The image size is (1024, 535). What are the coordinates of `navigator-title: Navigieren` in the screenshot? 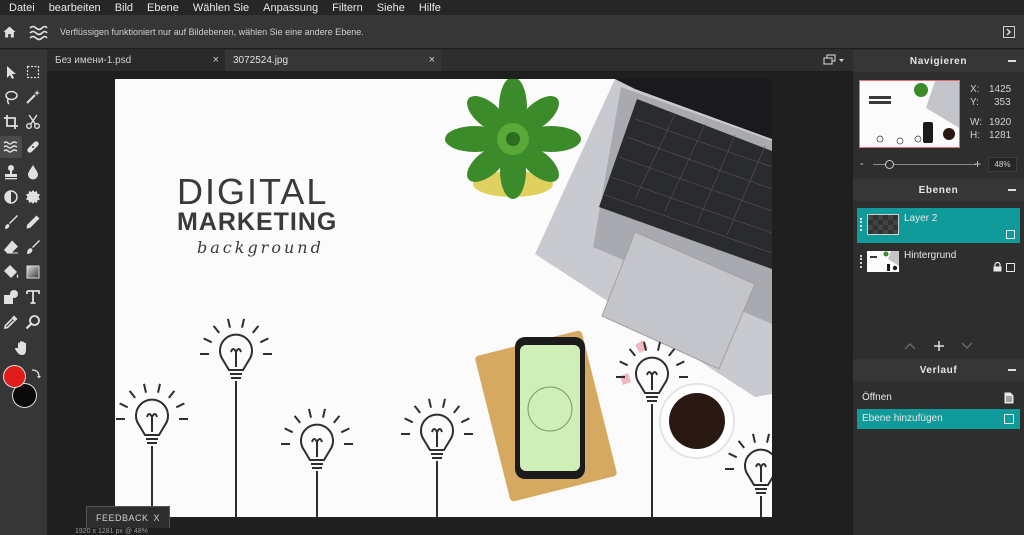 It's located at (938, 61).